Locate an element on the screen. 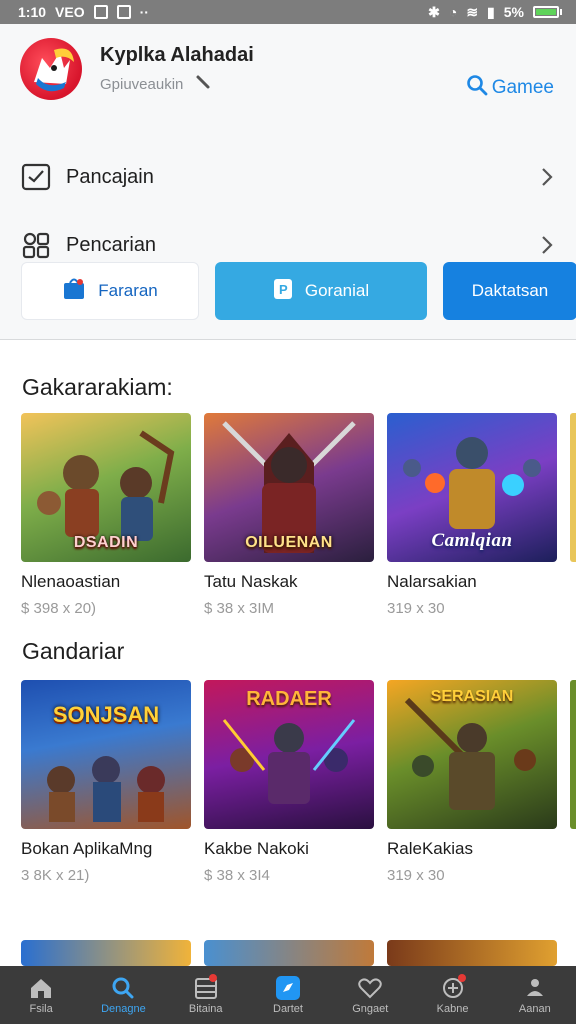 The height and width of the screenshot is (1024, 576). game-thumbnail: SONJSAN is located at coordinates (106, 754).